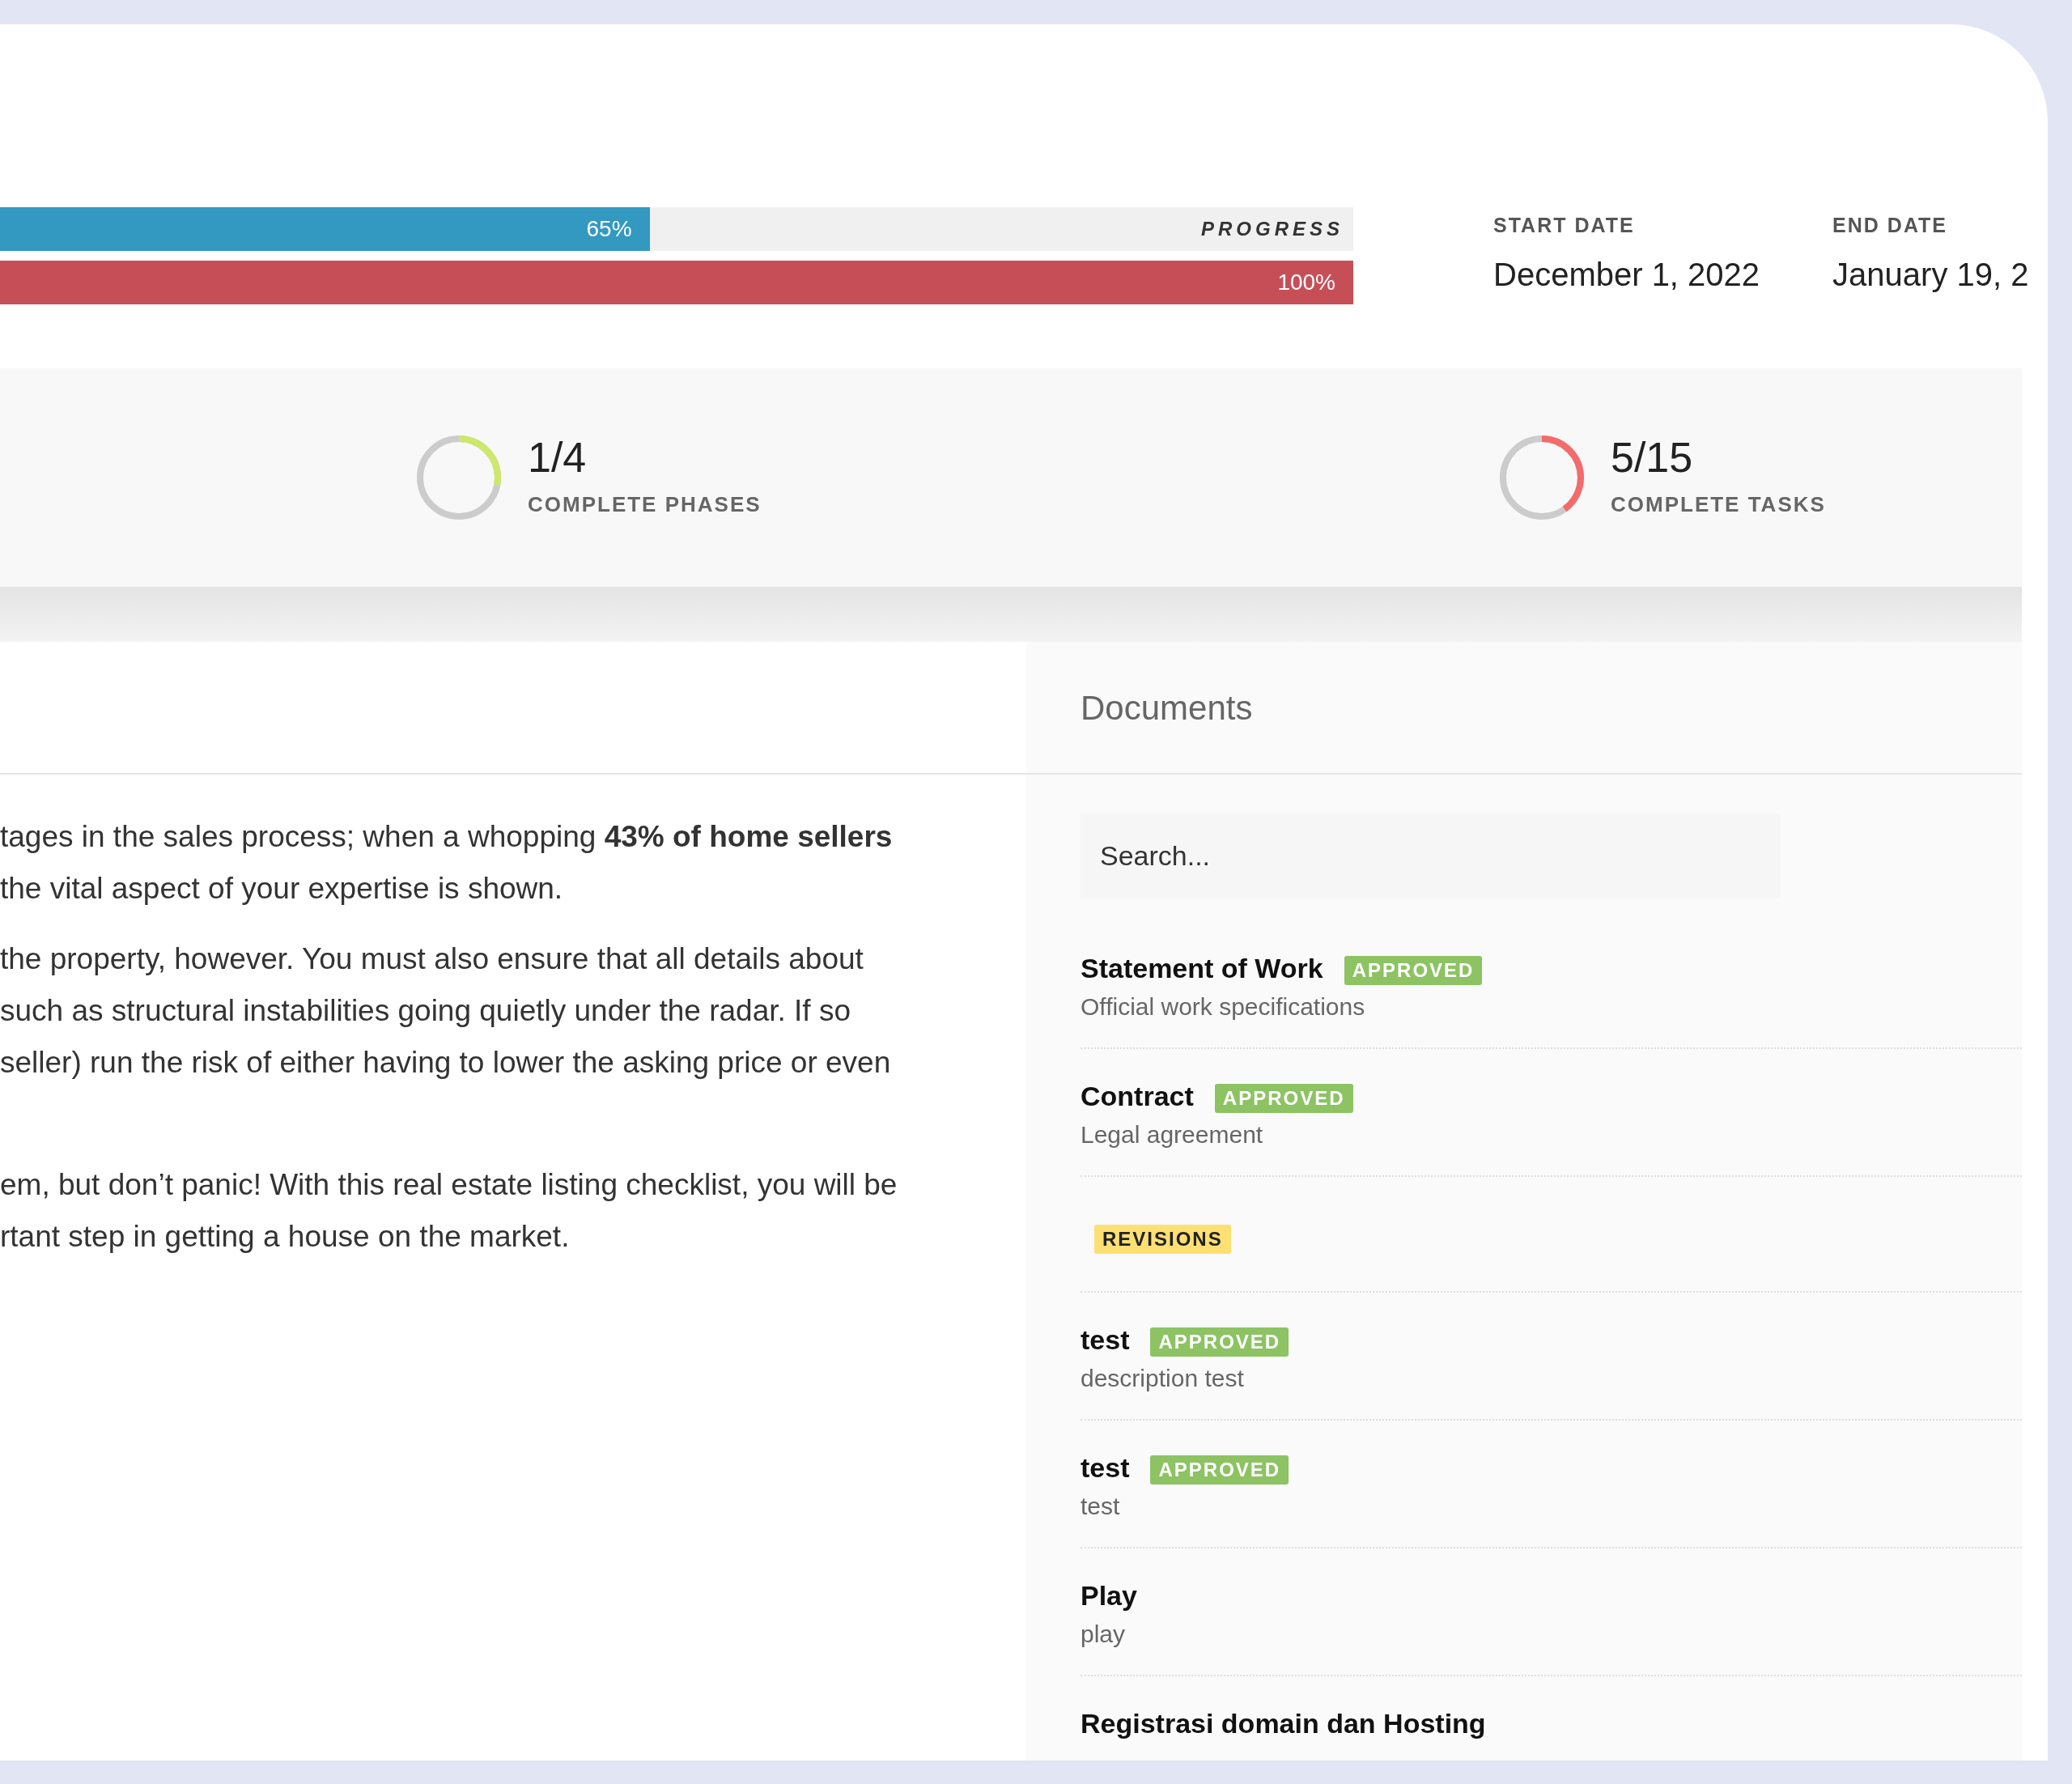 The image size is (2072, 1784). I want to click on document-title: Contract, so click(1137, 1096).